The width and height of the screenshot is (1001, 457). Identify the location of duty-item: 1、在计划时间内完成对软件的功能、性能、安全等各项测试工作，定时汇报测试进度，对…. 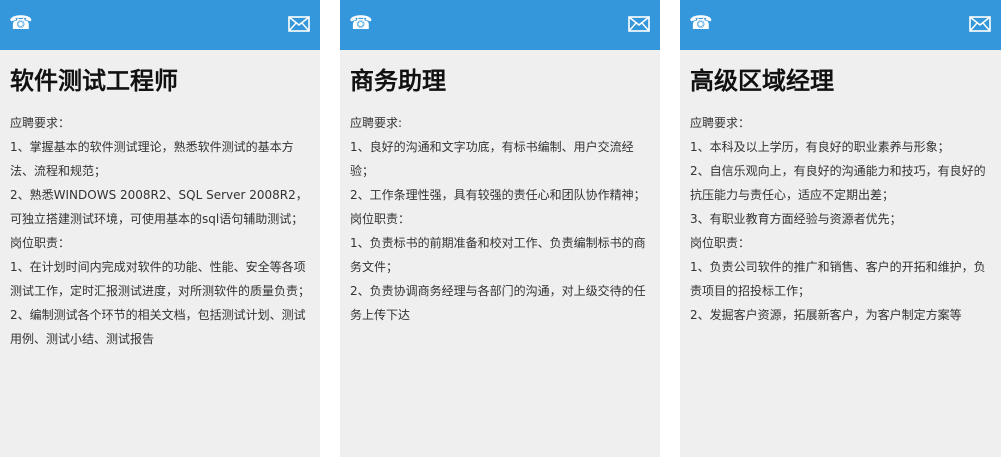
(160, 279).